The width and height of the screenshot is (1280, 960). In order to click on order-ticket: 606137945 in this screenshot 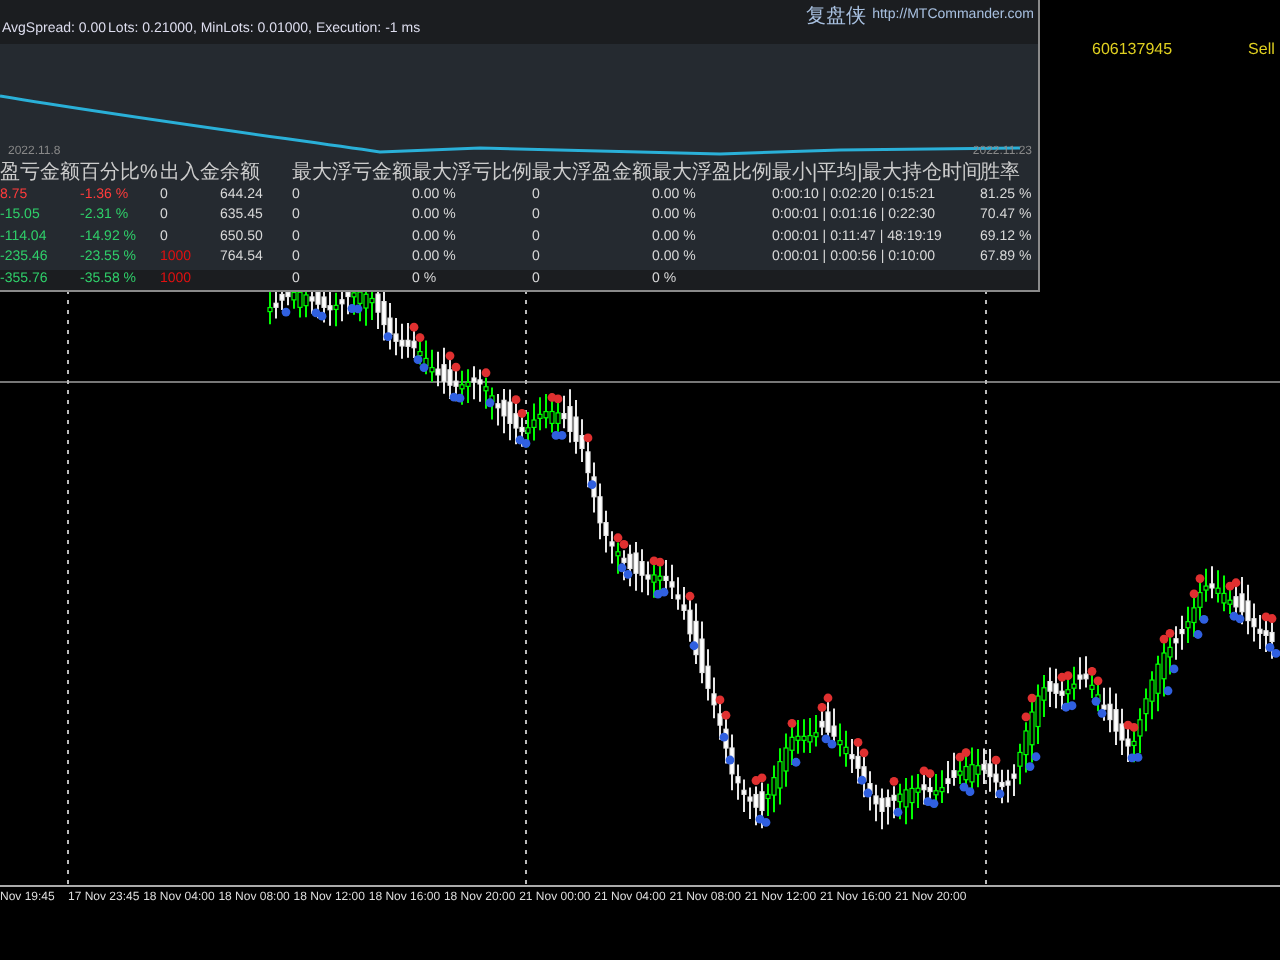, I will do `click(1132, 50)`.